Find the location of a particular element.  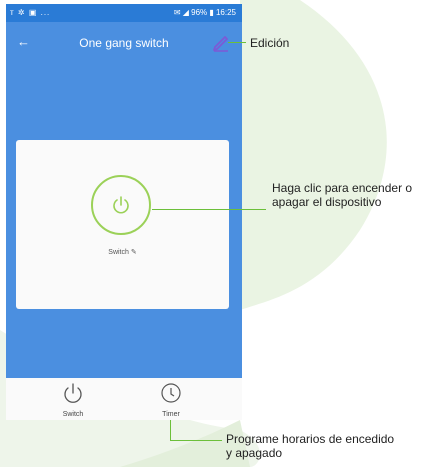

tab-timer: Timer is located at coordinates (171, 400).